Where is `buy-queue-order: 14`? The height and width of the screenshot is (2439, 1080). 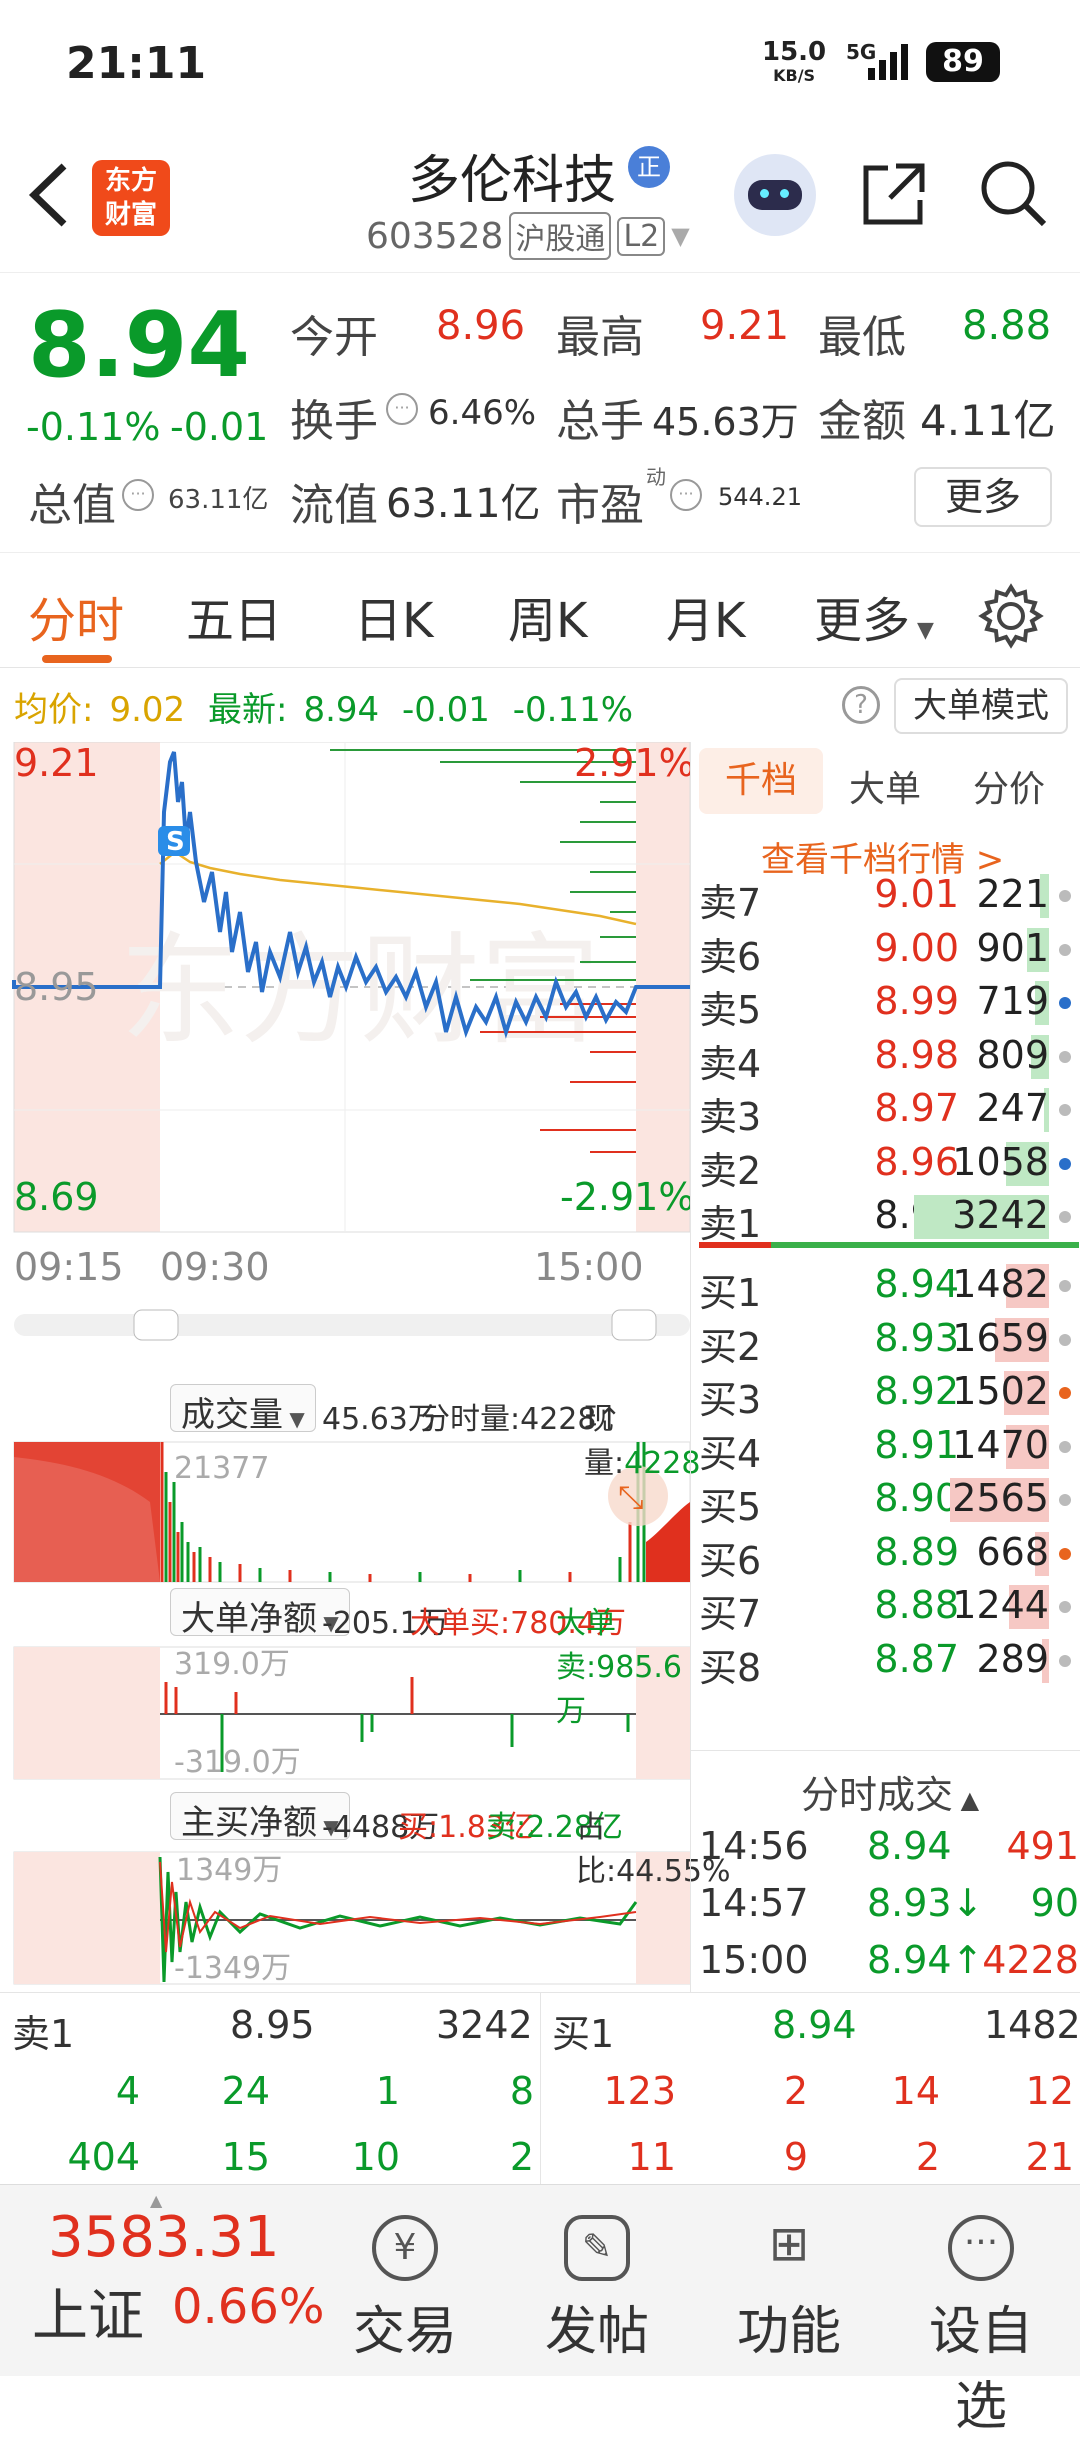
buy-queue-order: 14 is located at coordinates (915, 2091).